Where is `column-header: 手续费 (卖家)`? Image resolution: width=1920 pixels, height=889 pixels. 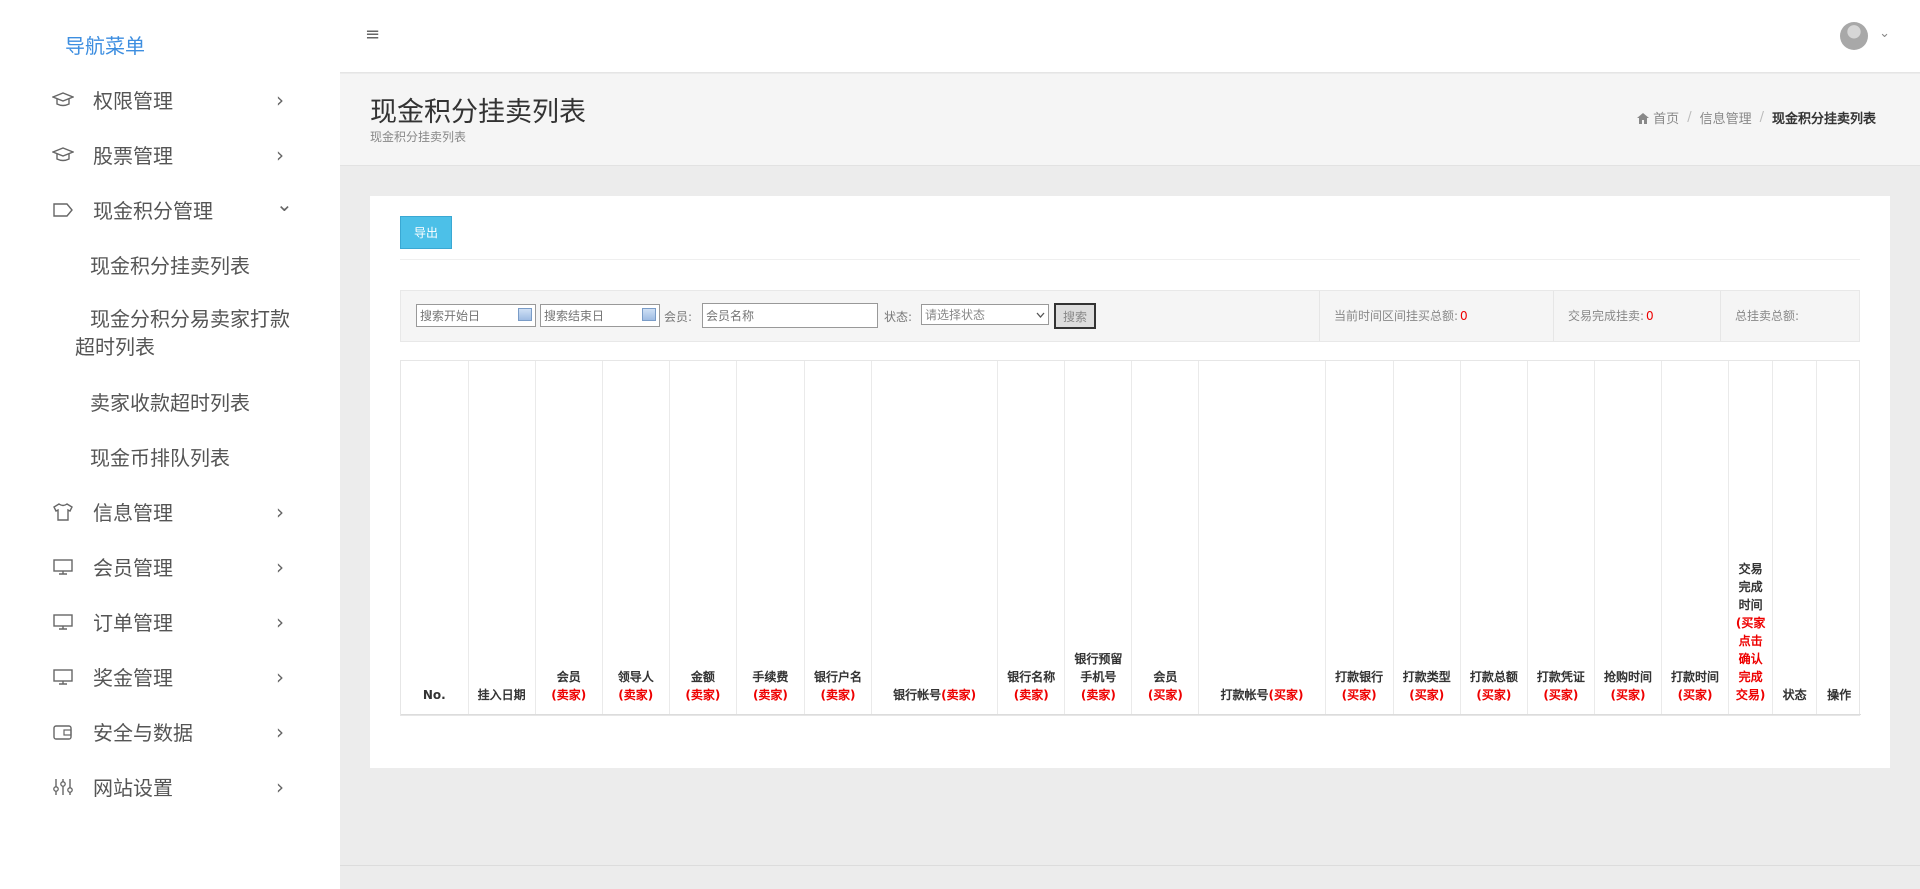 column-header: 手续费 (卖家) is located at coordinates (770, 538).